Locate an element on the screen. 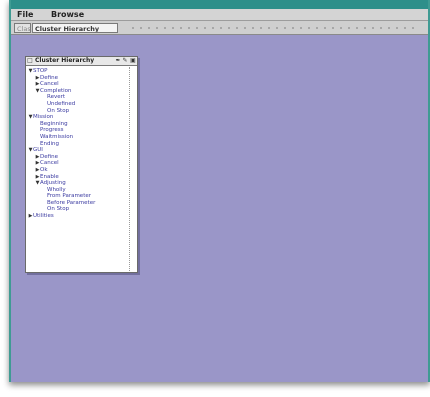  tree-node: From Parameter is located at coordinates (78, 196).